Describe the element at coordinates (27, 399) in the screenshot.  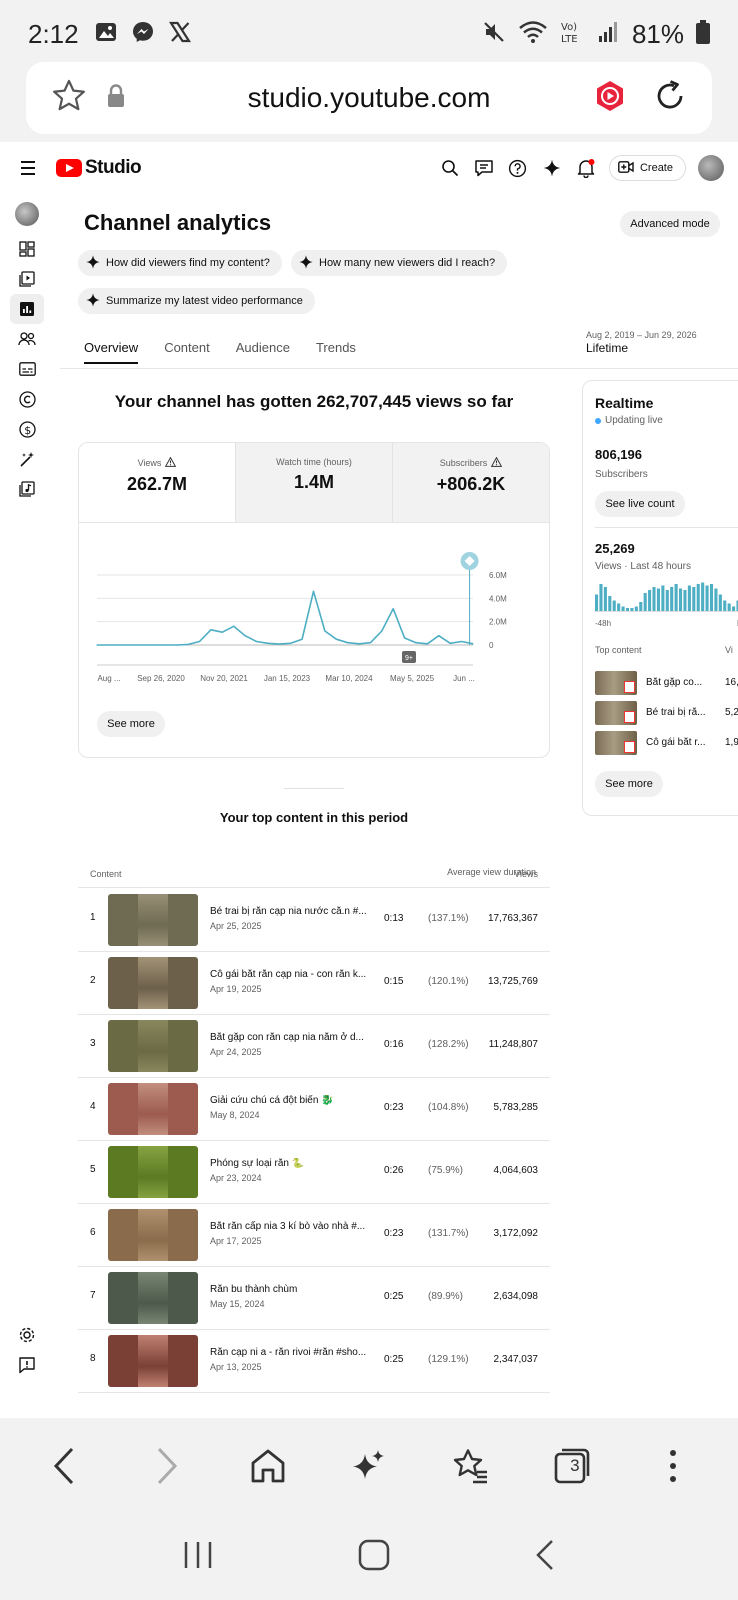
I see `copyright-icon` at that location.